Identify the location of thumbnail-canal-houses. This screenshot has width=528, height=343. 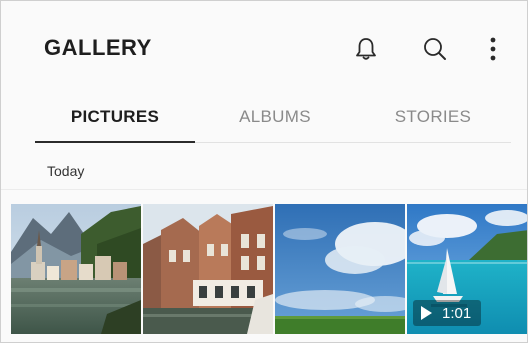
(208, 269).